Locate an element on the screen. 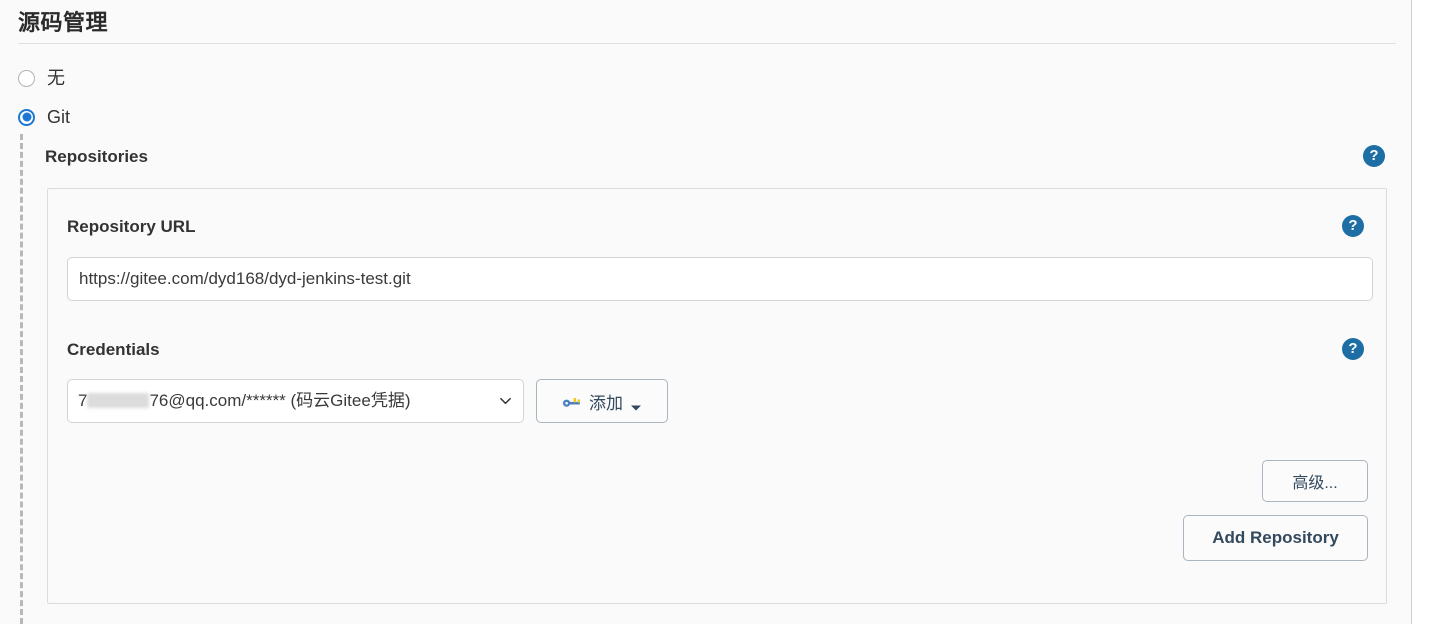 This screenshot has width=1432, height=624. chevron-down-icon-add is located at coordinates (636, 404).